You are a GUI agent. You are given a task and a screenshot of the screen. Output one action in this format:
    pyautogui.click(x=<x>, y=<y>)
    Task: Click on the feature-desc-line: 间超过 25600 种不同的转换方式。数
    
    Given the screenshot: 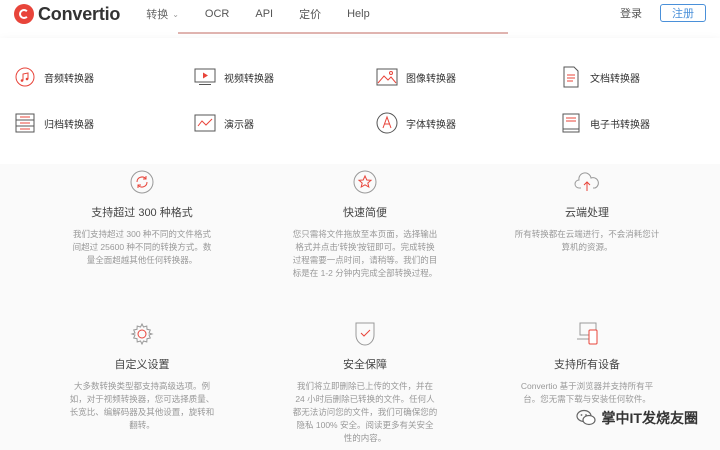 What is the action you would take?
    pyautogui.click(x=142, y=247)
    